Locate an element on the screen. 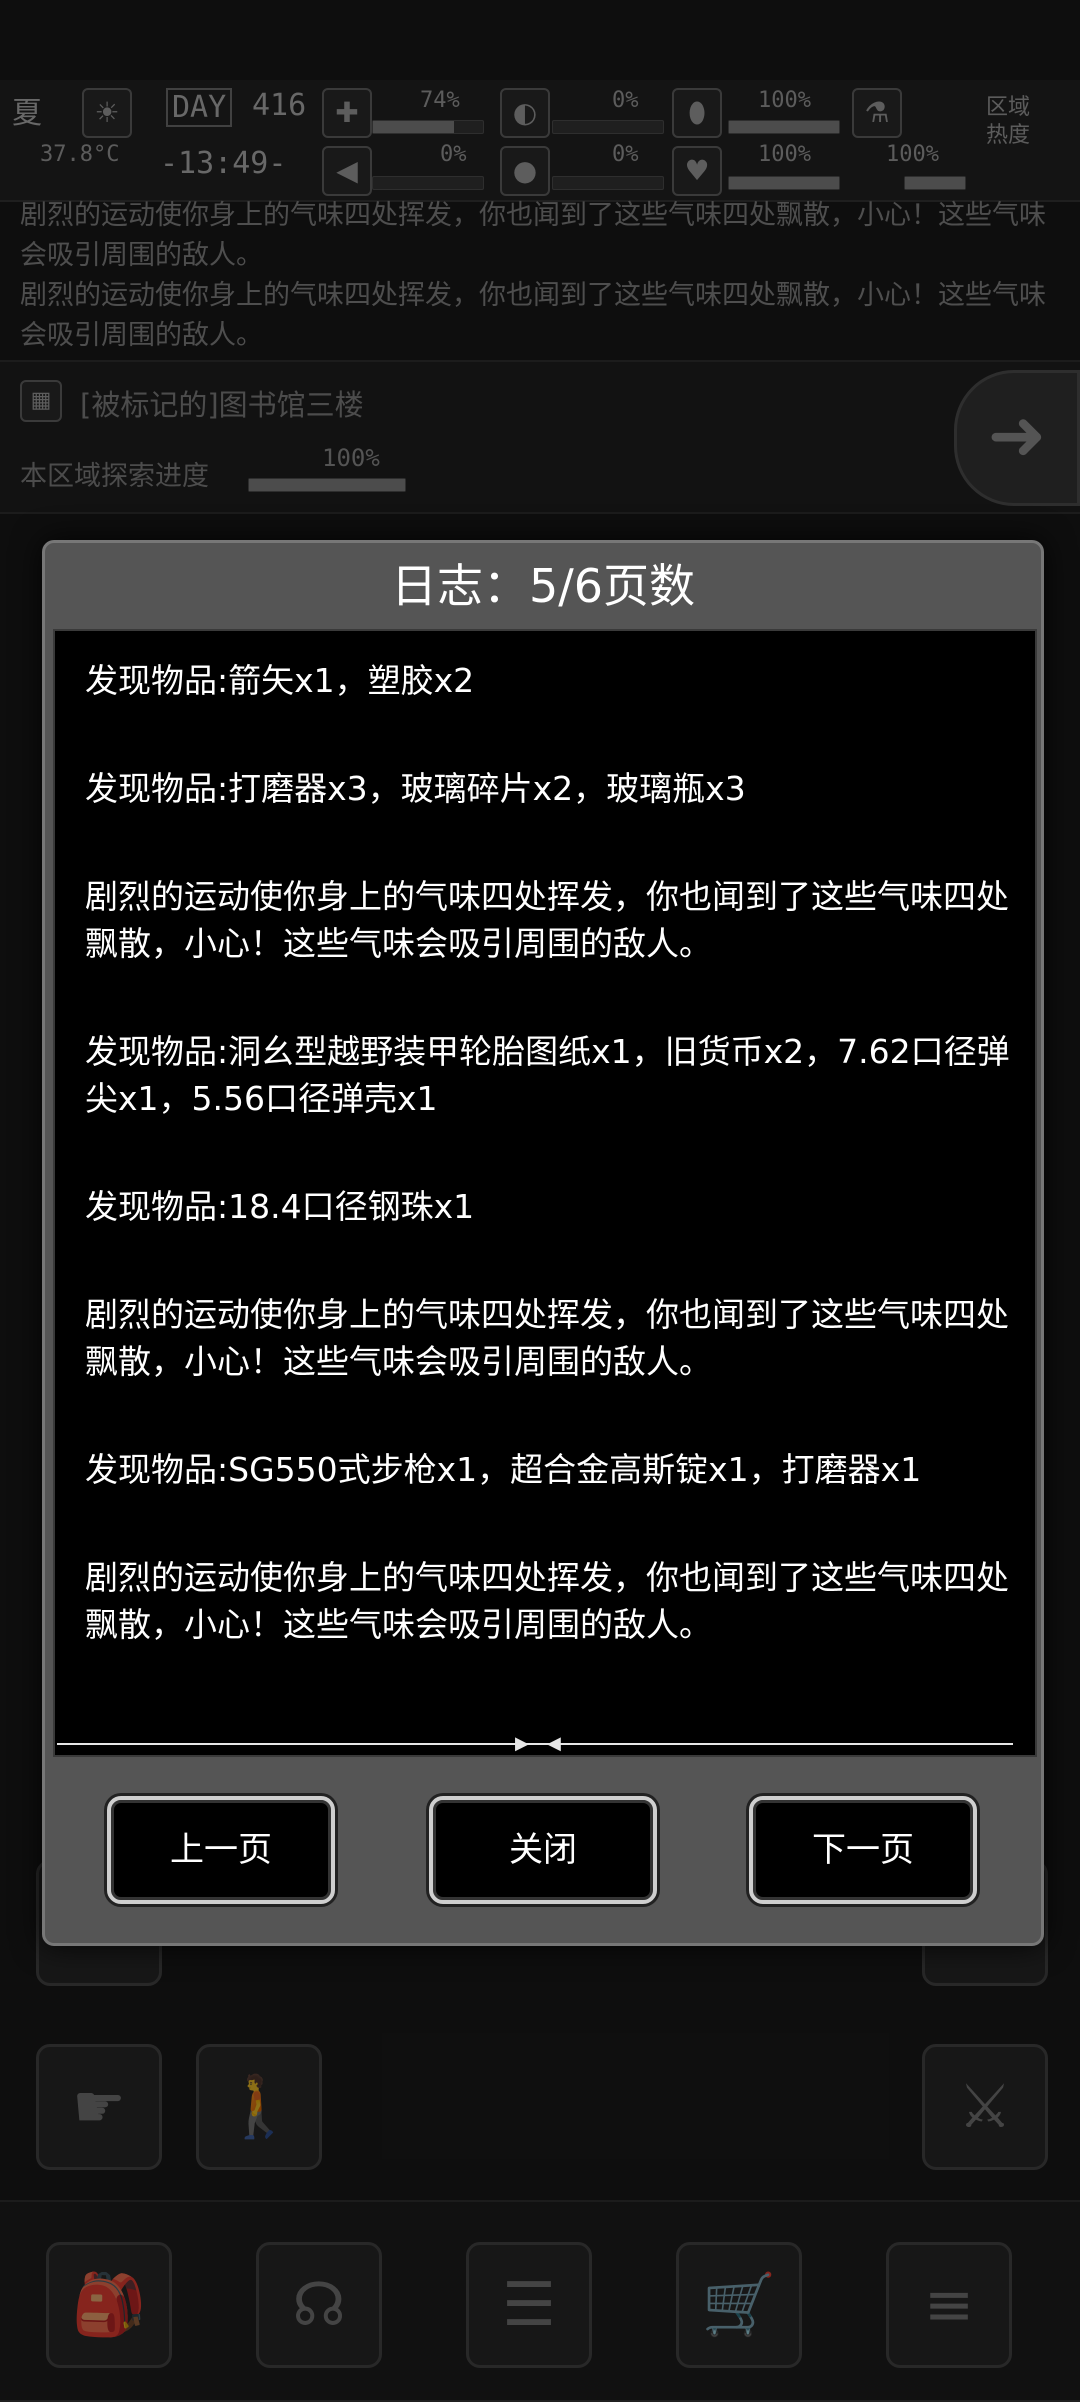 The width and height of the screenshot is (1080, 2402). log-entry: 发现物品:打磨器x3，玻璃碎片x2，玻璃瓶x3 is located at coordinates (415, 788).